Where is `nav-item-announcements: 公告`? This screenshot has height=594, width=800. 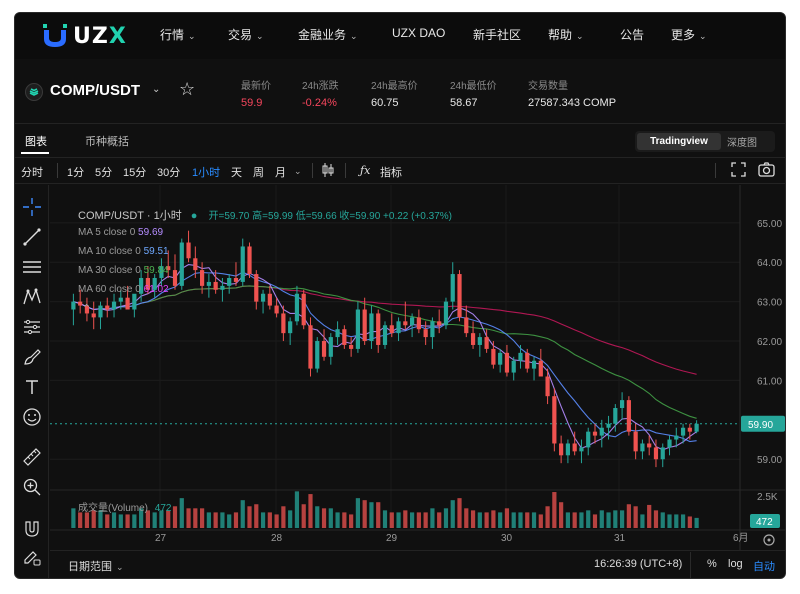
nav-item-announcements: 公告 is located at coordinates (632, 34).